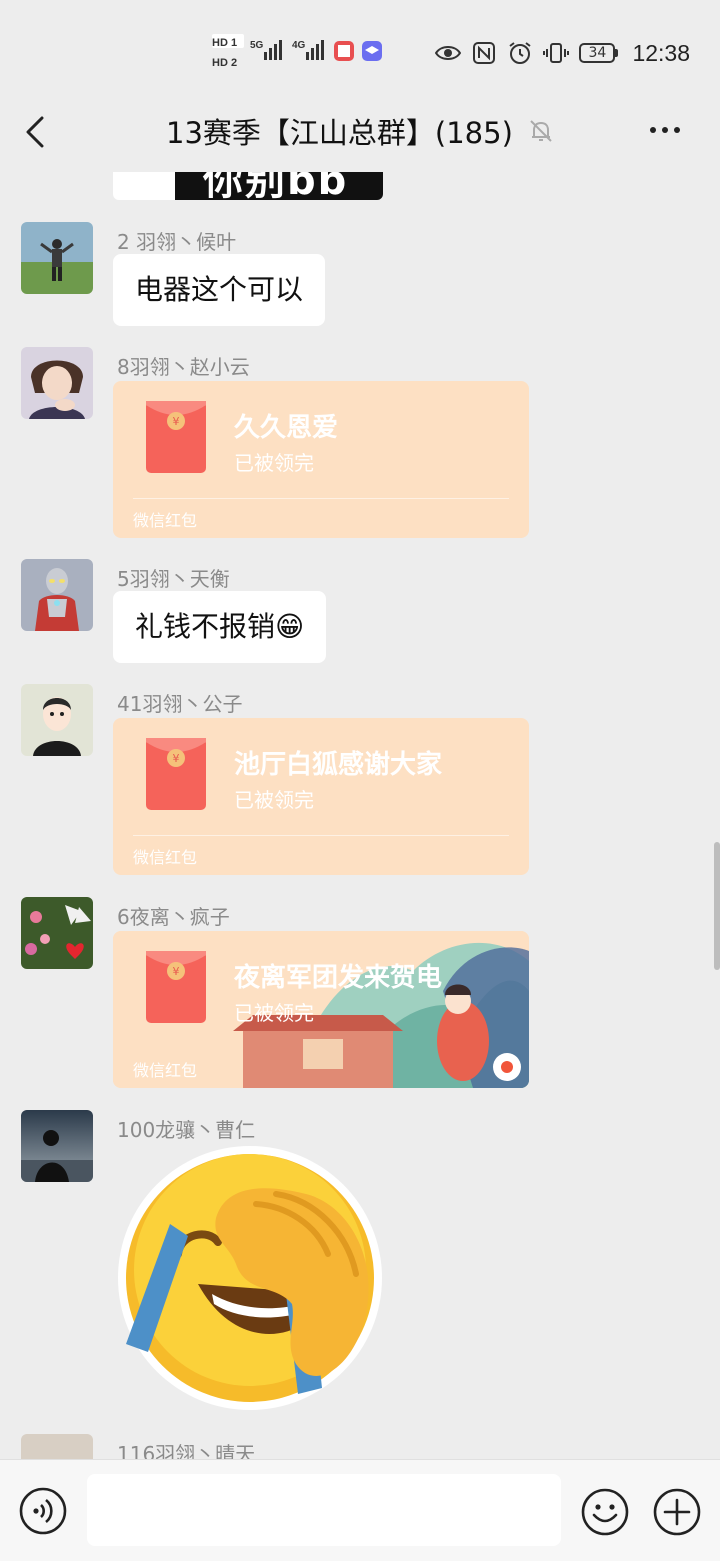 The height and width of the screenshot is (1561, 720). I want to click on nfc-icon, so click(484, 53).